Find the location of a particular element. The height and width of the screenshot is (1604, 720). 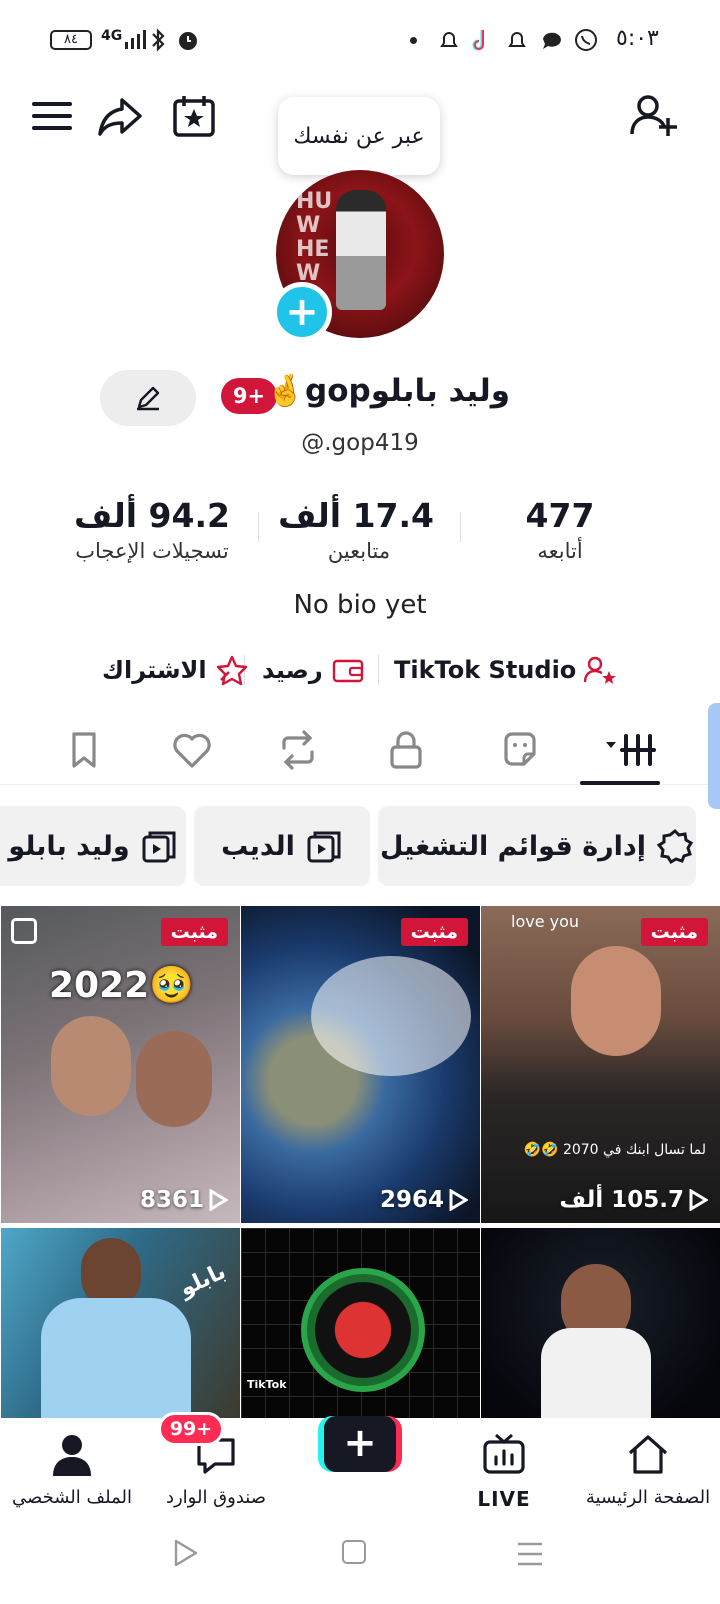

video-thumbnail: مثبت 2964 is located at coordinates (360, 1064).